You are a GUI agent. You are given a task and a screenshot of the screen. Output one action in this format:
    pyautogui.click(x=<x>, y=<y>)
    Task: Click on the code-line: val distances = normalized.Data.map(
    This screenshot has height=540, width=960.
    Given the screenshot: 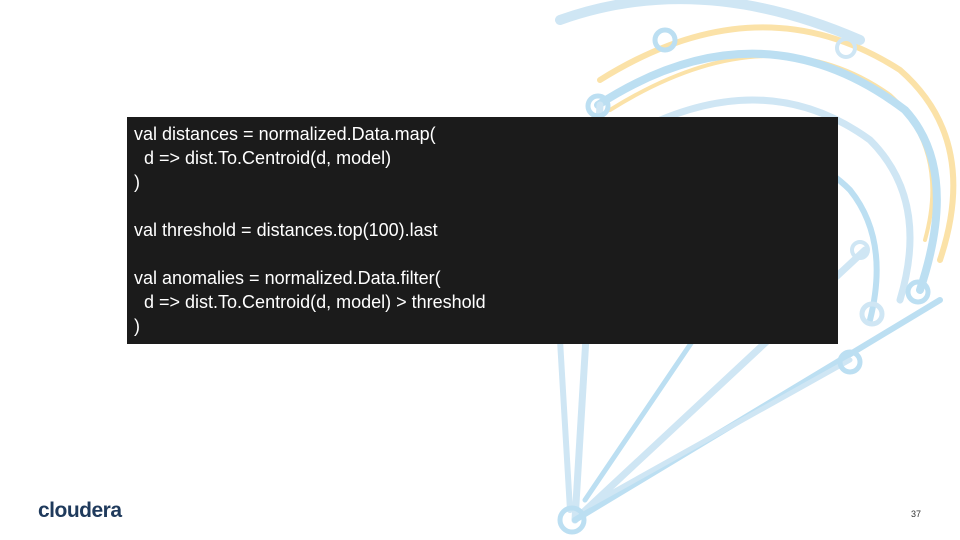 What is the action you would take?
    pyautogui.click(x=285, y=134)
    